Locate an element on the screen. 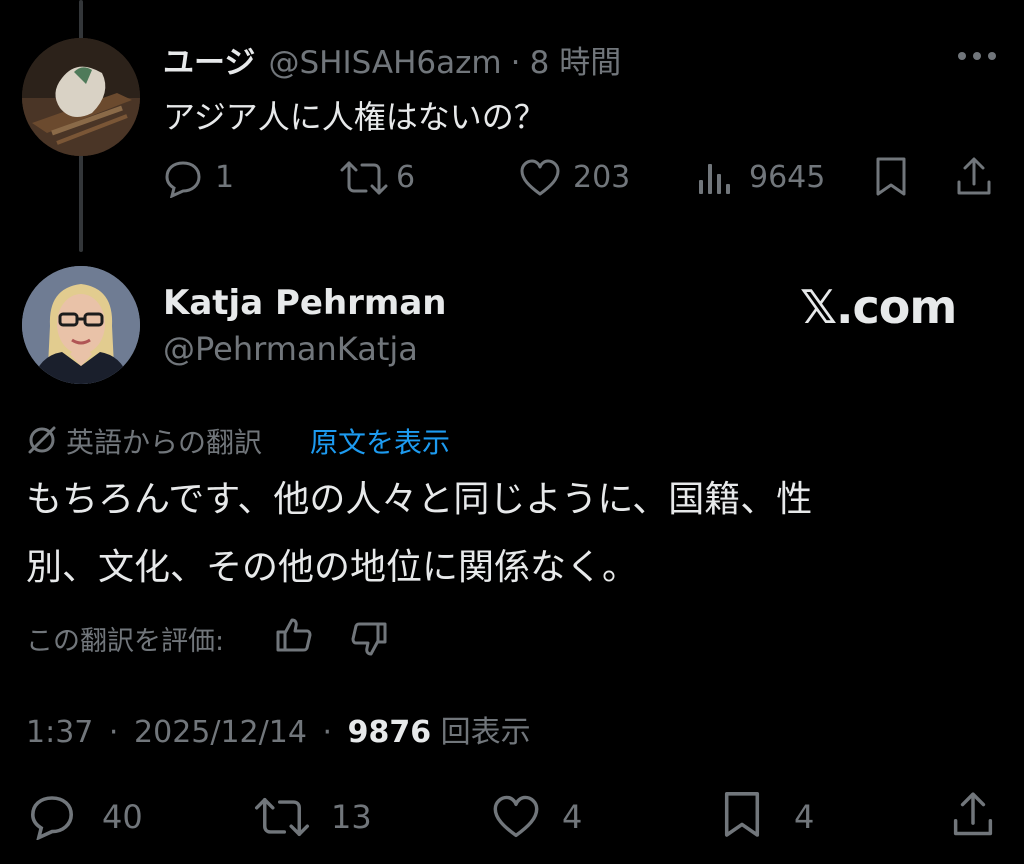  more-icon is located at coordinates (977, 56).